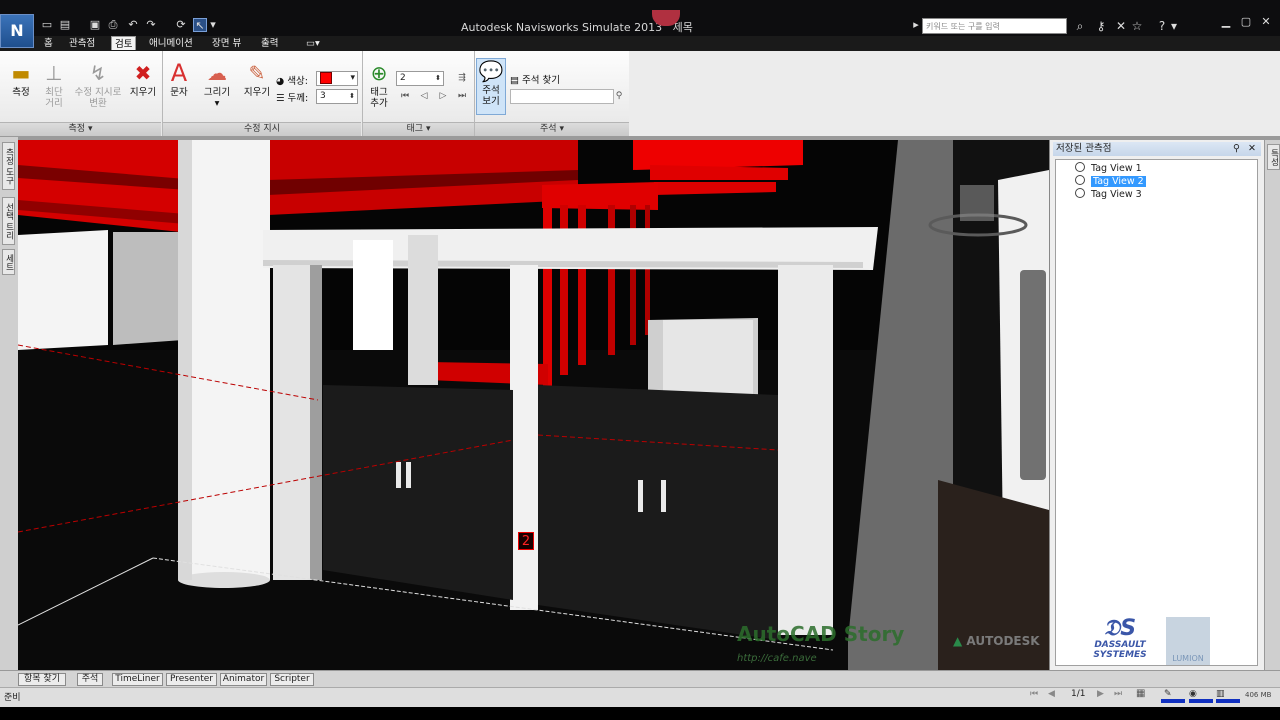 The width and height of the screenshot is (1280, 720). I want to click on tab-measure-tools: 측정 도구, so click(8, 166).